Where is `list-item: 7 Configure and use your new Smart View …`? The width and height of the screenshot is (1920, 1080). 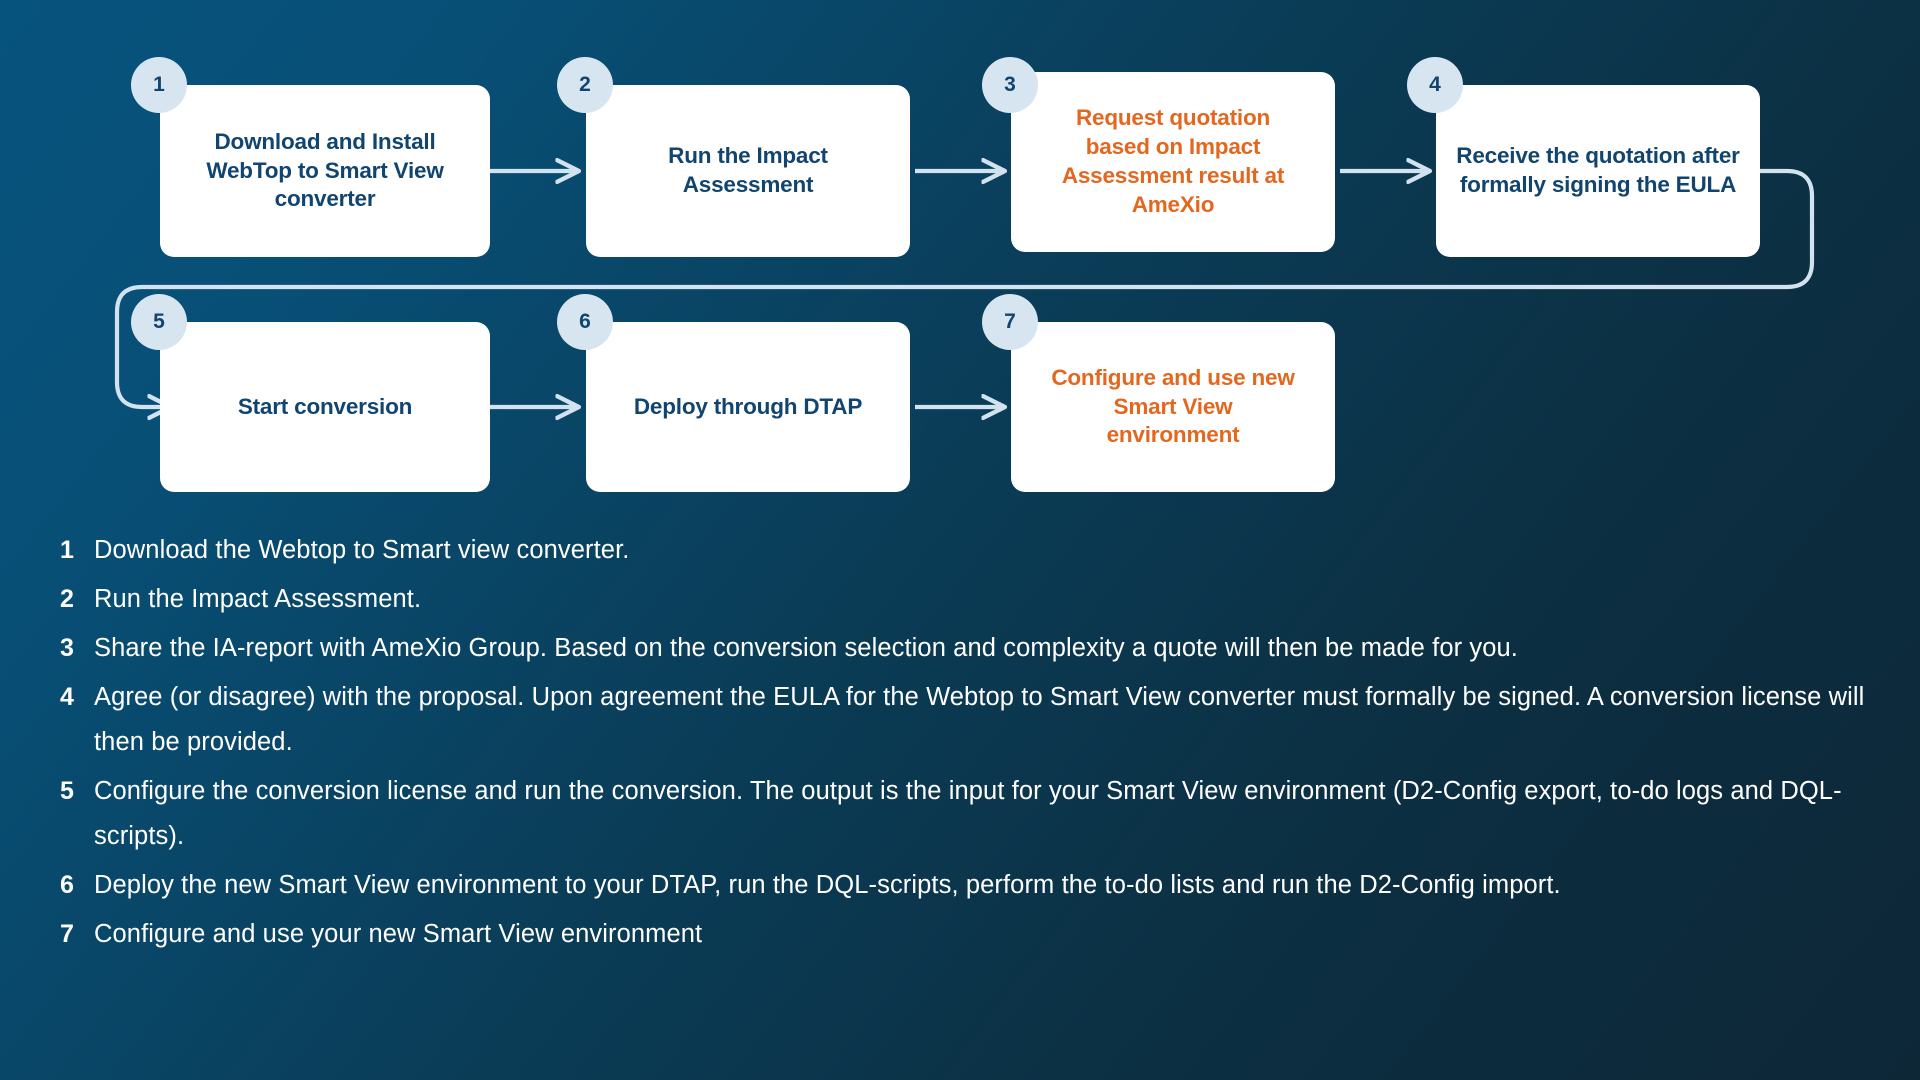 list-item: 7 Configure and use your new Smart View … is located at coordinates (961, 934).